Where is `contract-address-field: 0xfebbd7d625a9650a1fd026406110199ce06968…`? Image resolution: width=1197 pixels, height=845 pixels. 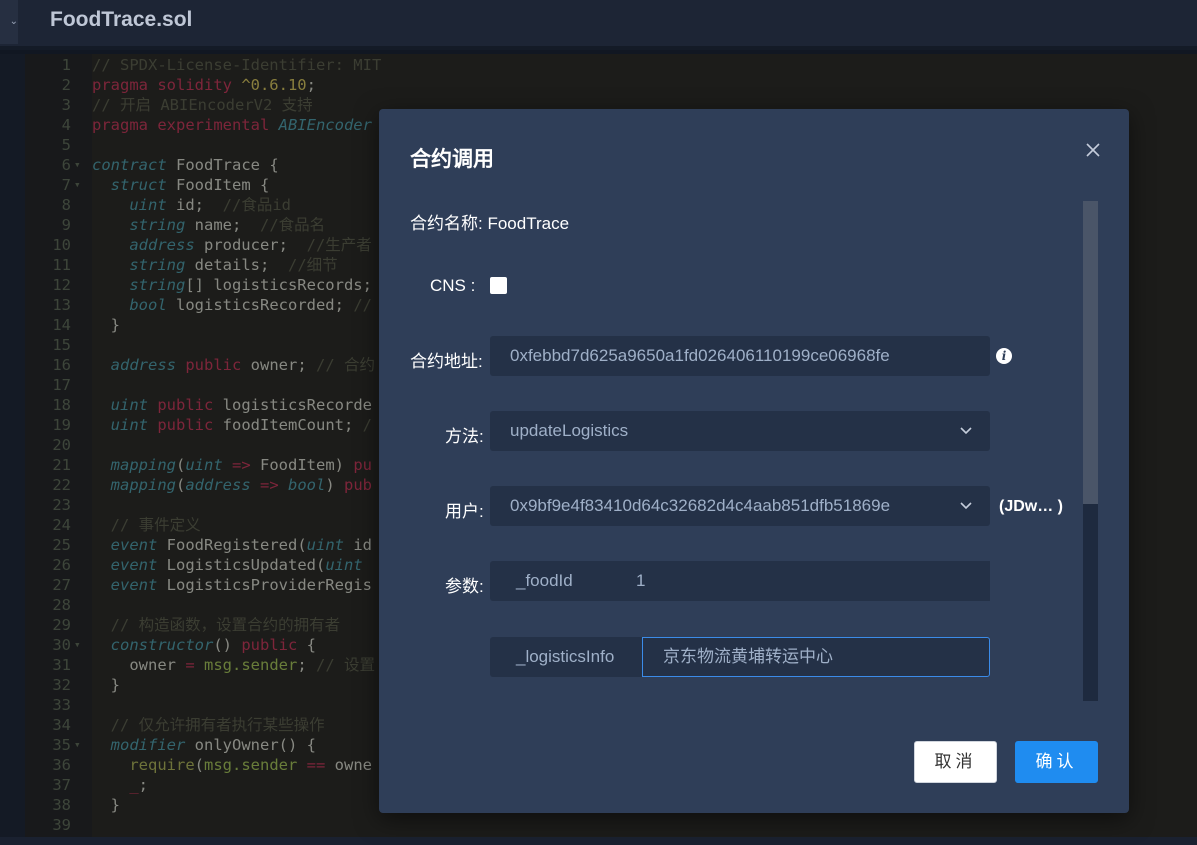
contract-address-field: 0xfebbd7d625a9650a1fd026406110199ce06968… is located at coordinates (740, 356).